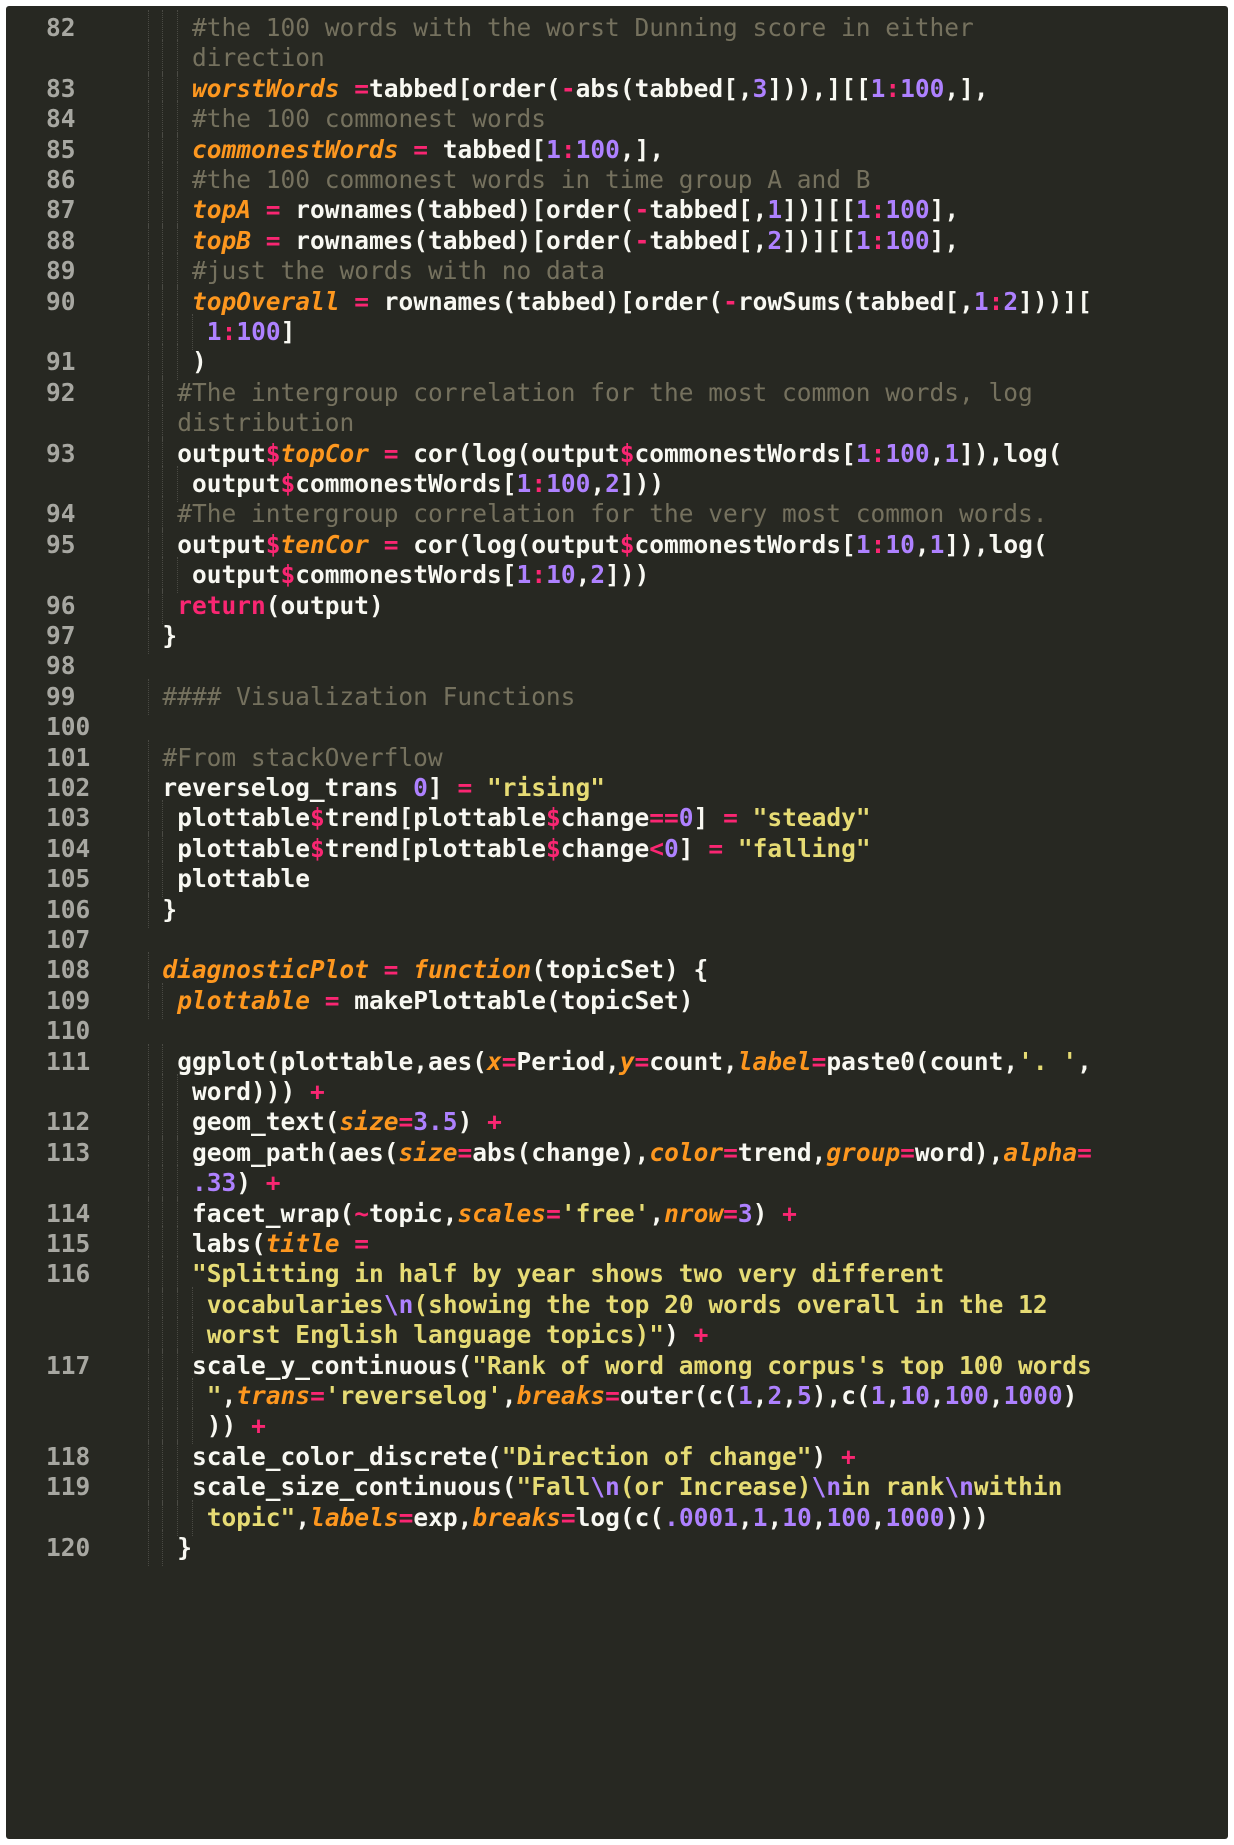 The image size is (1234, 1845). What do you see at coordinates (251, 1517) in the screenshot?
I see `token-str: topic"` at bounding box center [251, 1517].